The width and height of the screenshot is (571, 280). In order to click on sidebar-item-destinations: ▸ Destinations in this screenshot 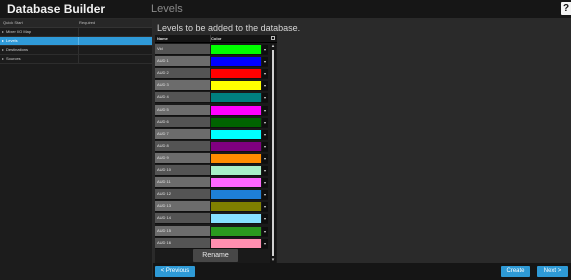, I will do `click(76, 50)`.